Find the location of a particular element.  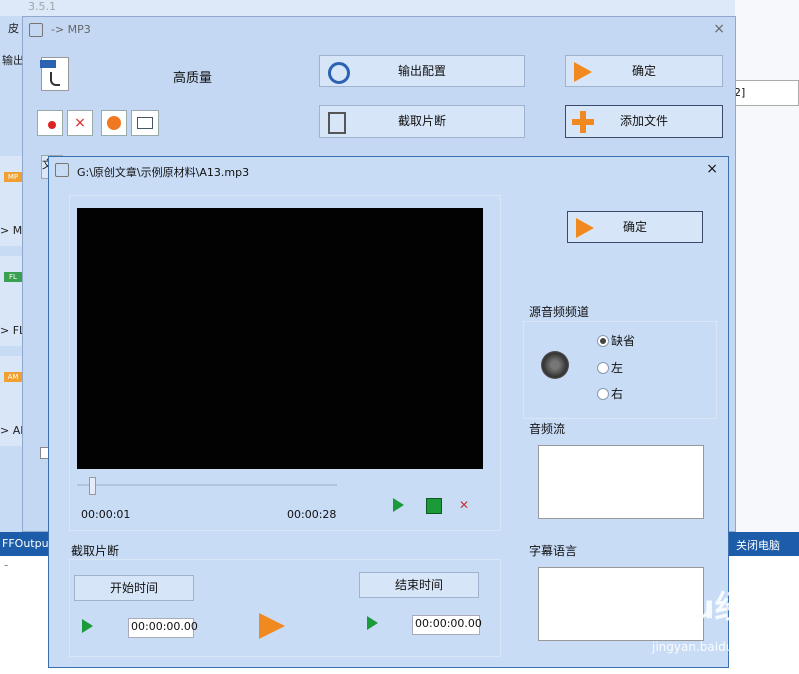

seek-track is located at coordinates (207, 485).